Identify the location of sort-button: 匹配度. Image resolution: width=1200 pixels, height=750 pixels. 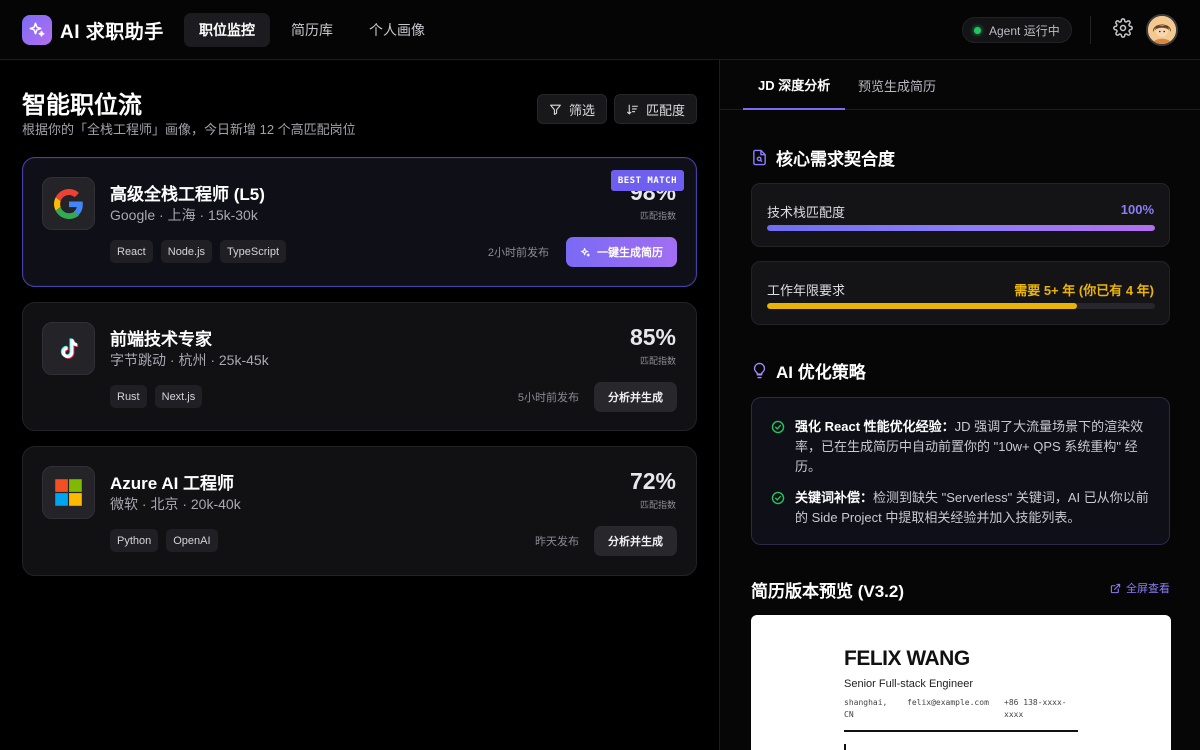
(656, 109).